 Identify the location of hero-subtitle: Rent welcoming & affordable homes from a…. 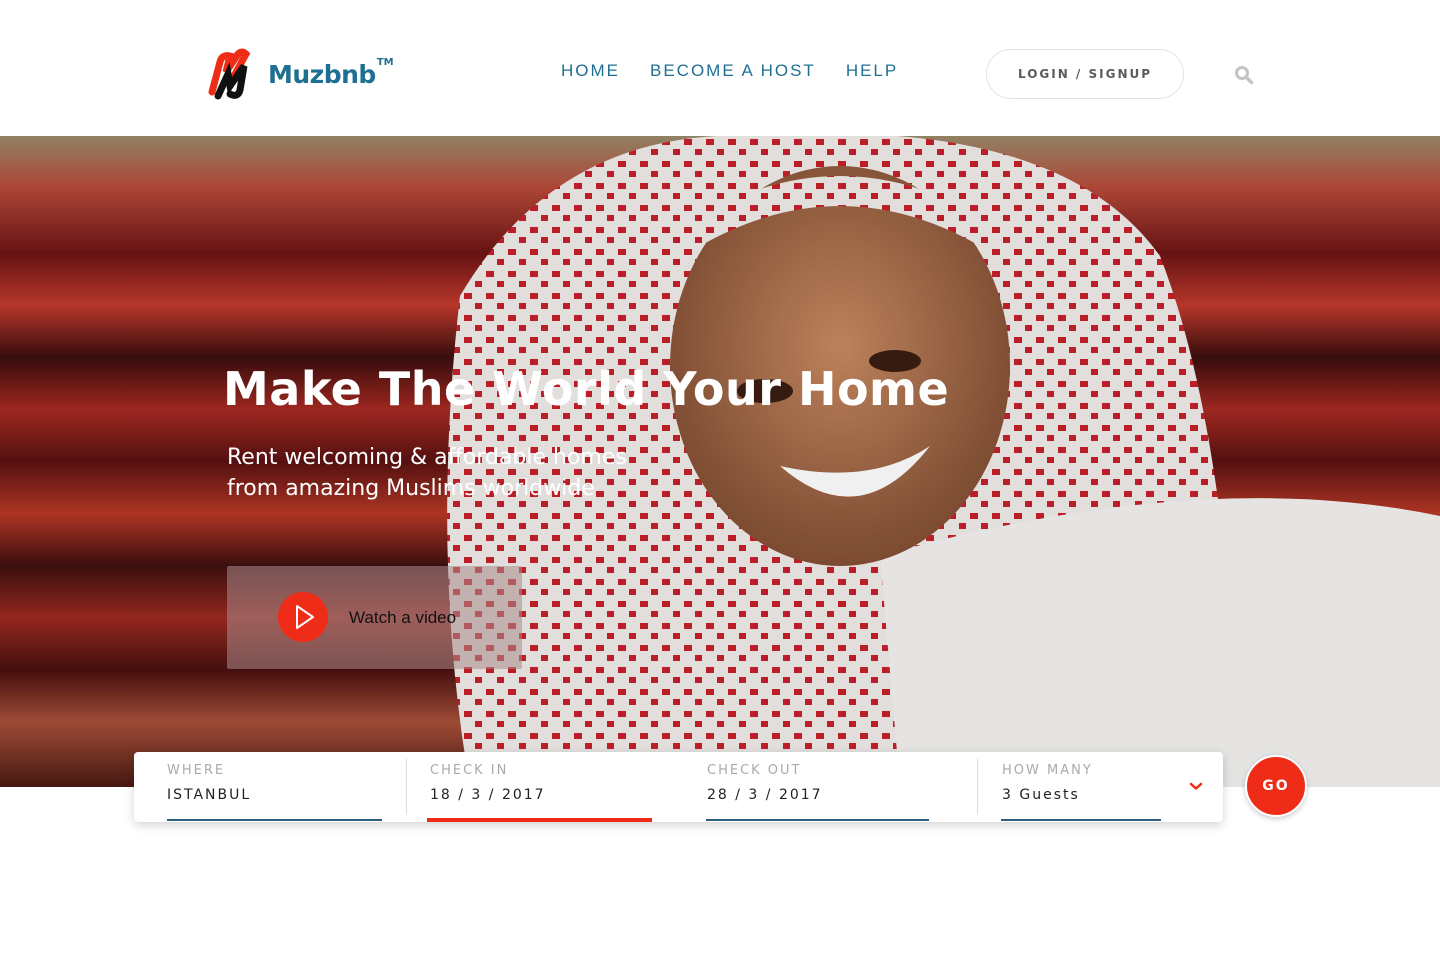
(487, 473).